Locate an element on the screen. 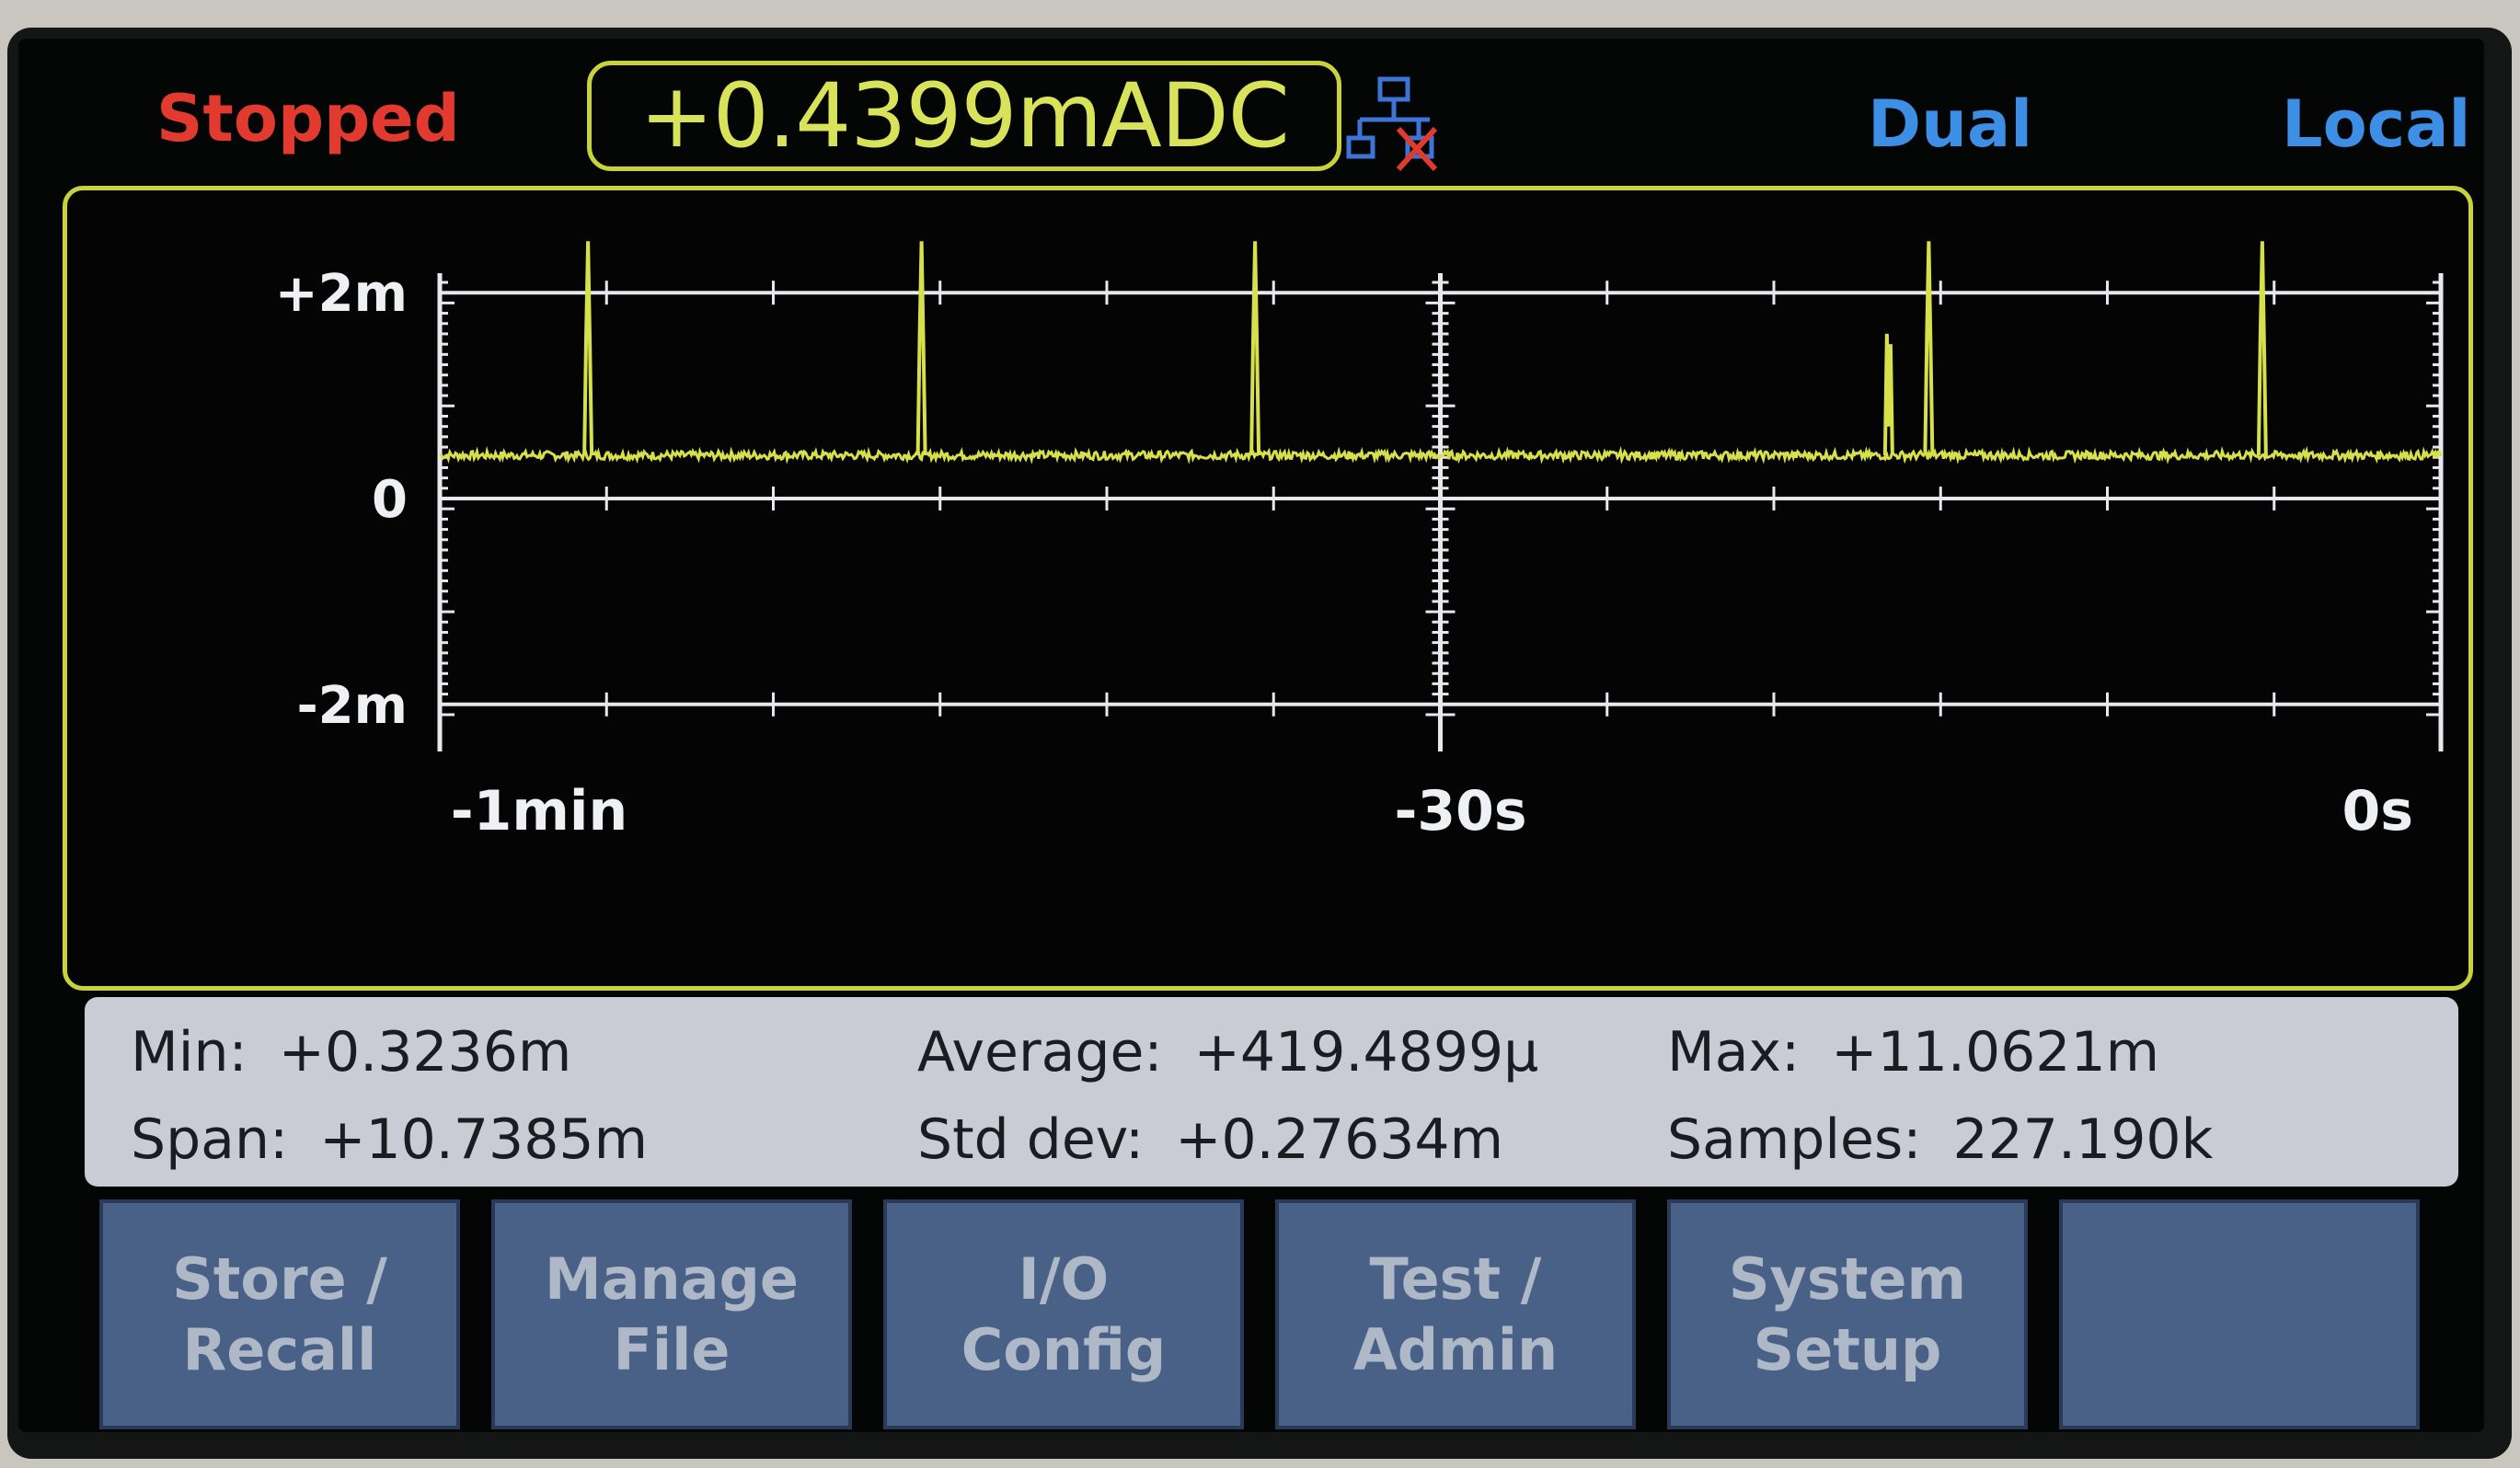 This screenshot has height=1468, width=2520. stat-span: Span: +10.7385m is located at coordinates (389, 1139).